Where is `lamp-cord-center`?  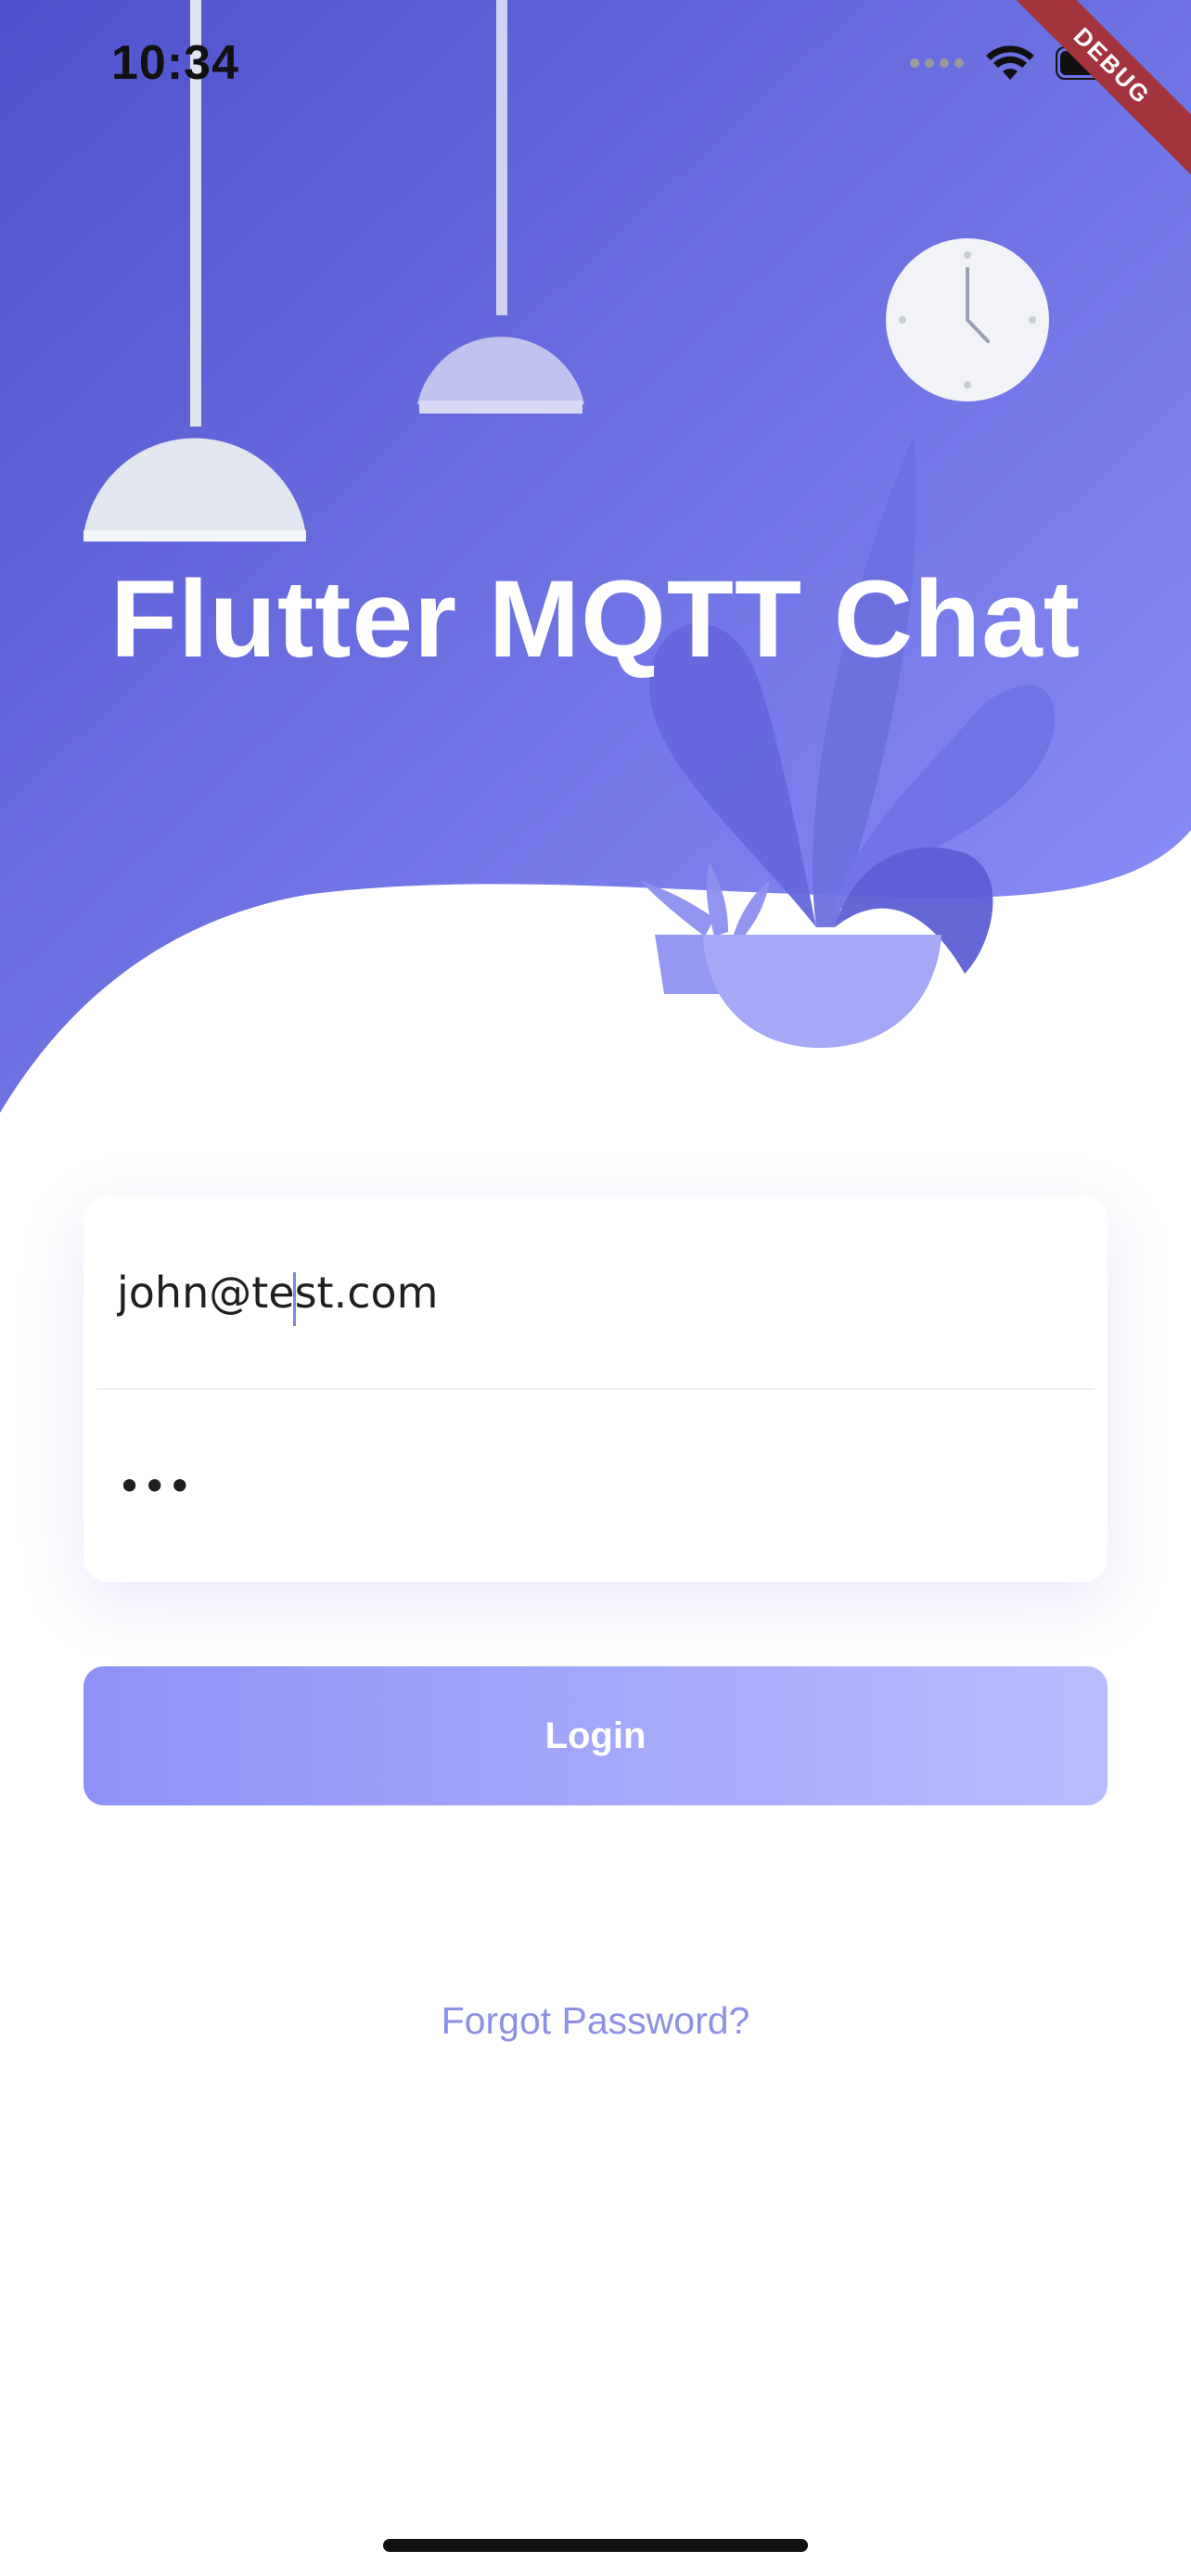
lamp-cord-center is located at coordinates (501, 157).